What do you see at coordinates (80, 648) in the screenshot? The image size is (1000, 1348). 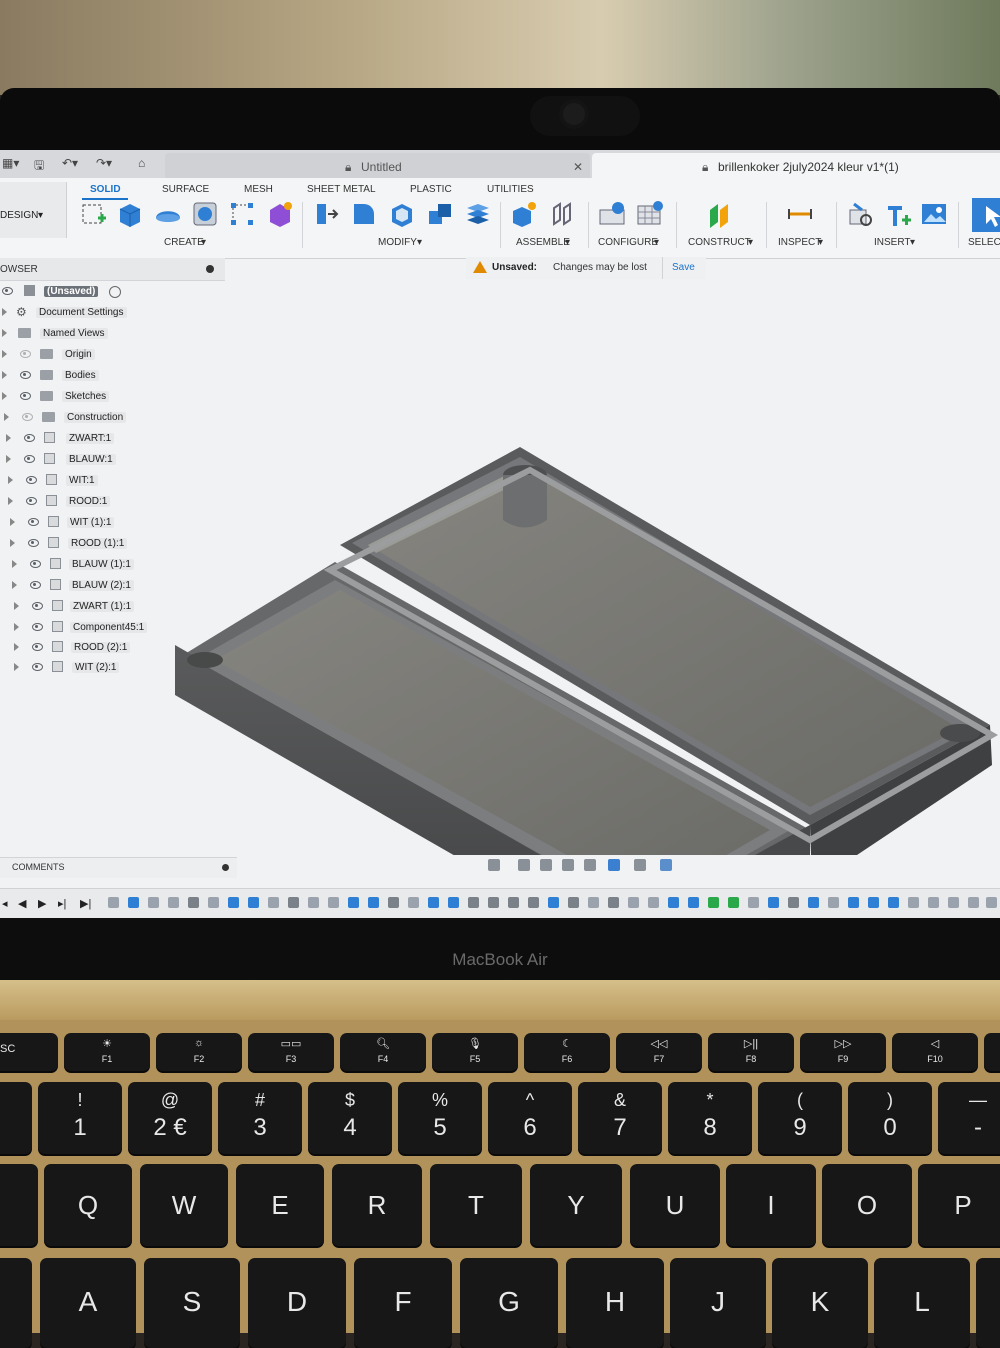 I see `tree-item-component: ROOD (2):1` at bounding box center [80, 648].